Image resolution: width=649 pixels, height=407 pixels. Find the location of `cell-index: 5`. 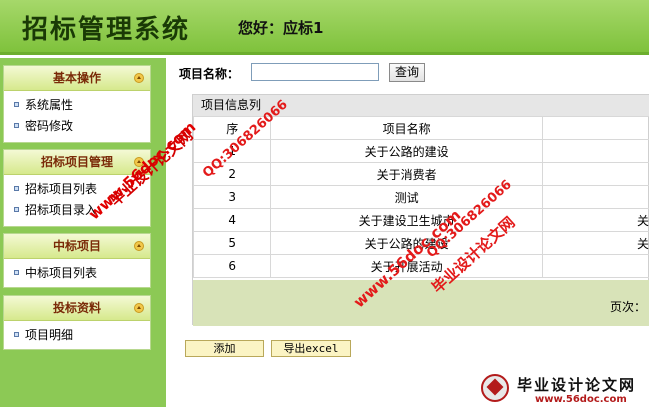

cell-index: 5 is located at coordinates (232, 243).